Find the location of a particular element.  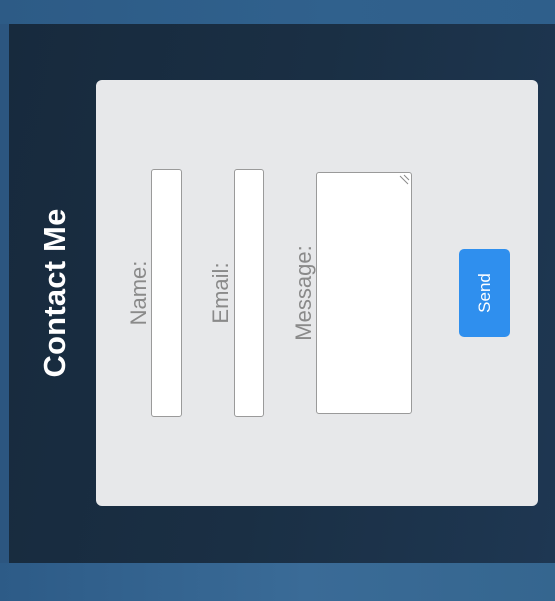

page-title: Contact Me is located at coordinates (54, 293).